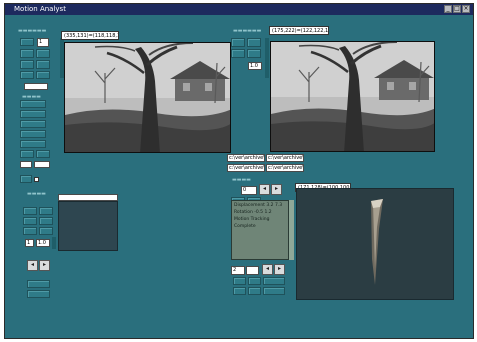  What do you see at coordinates (249, 190) in the screenshot?
I see `frame-value-top-field: 0` at bounding box center [249, 190].